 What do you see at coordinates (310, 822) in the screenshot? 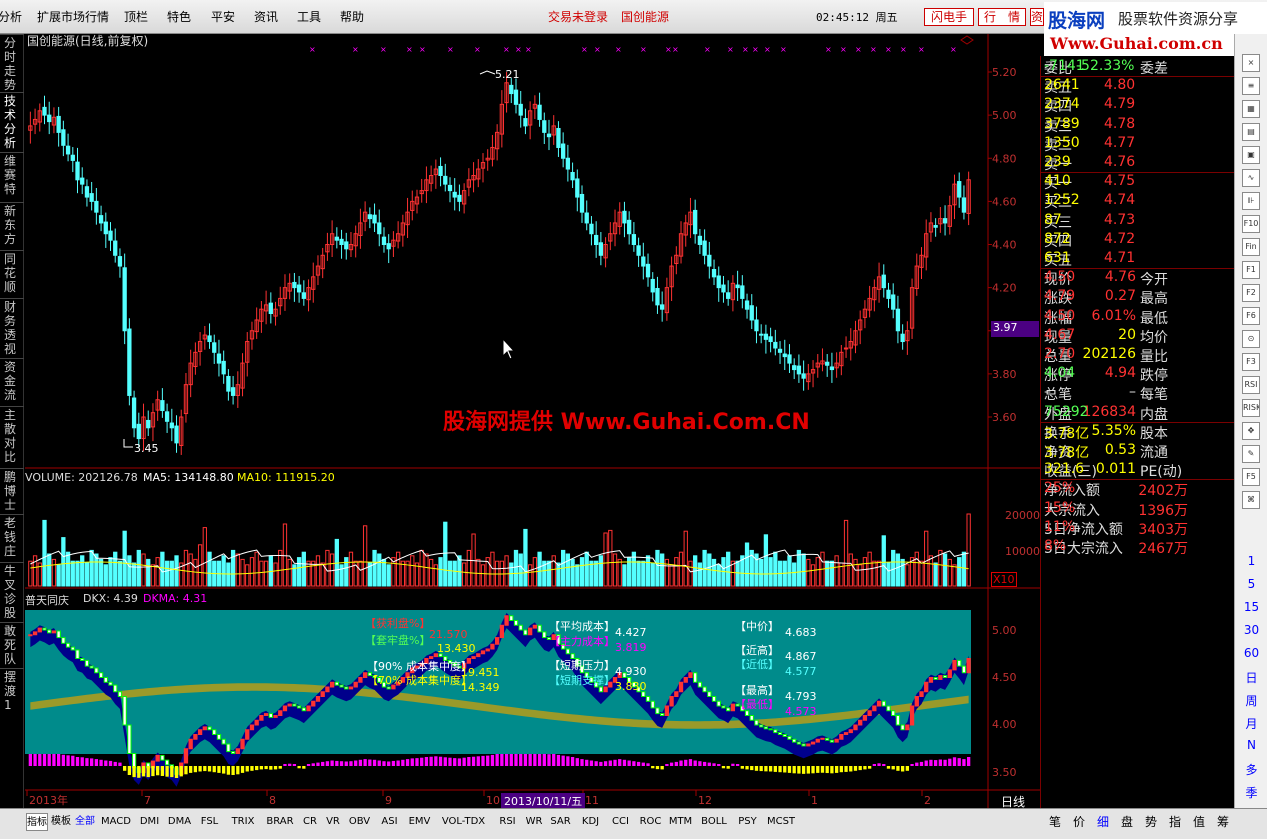
I see `indicator-tab-9: CR` at bounding box center [310, 822].